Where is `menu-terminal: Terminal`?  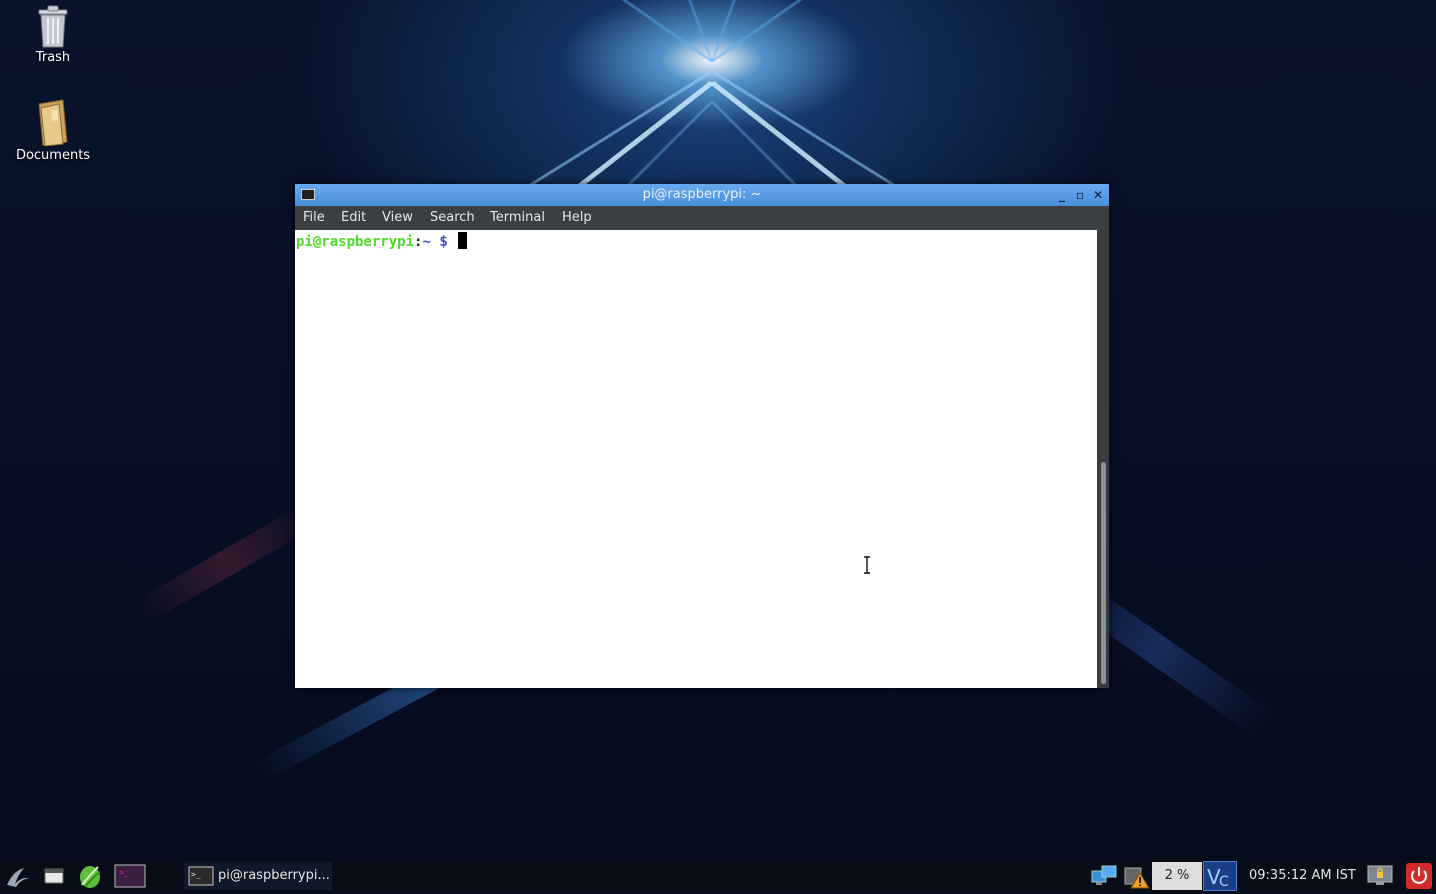 menu-terminal: Terminal is located at coordinates (517, 217).